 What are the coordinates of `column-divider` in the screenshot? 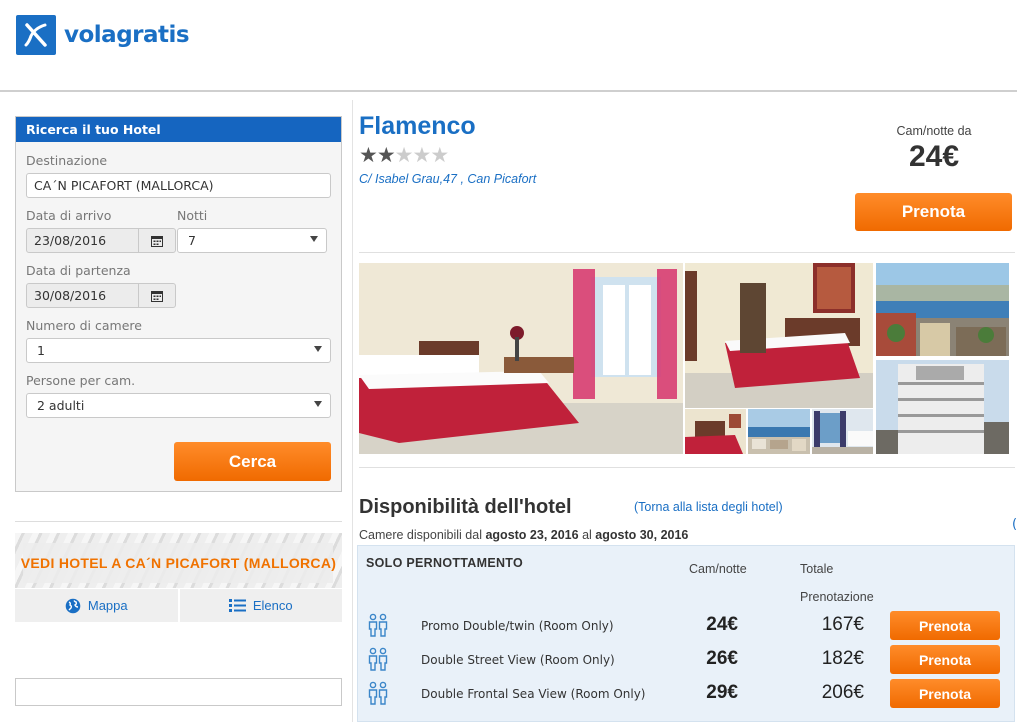 It's located at (352, 411).